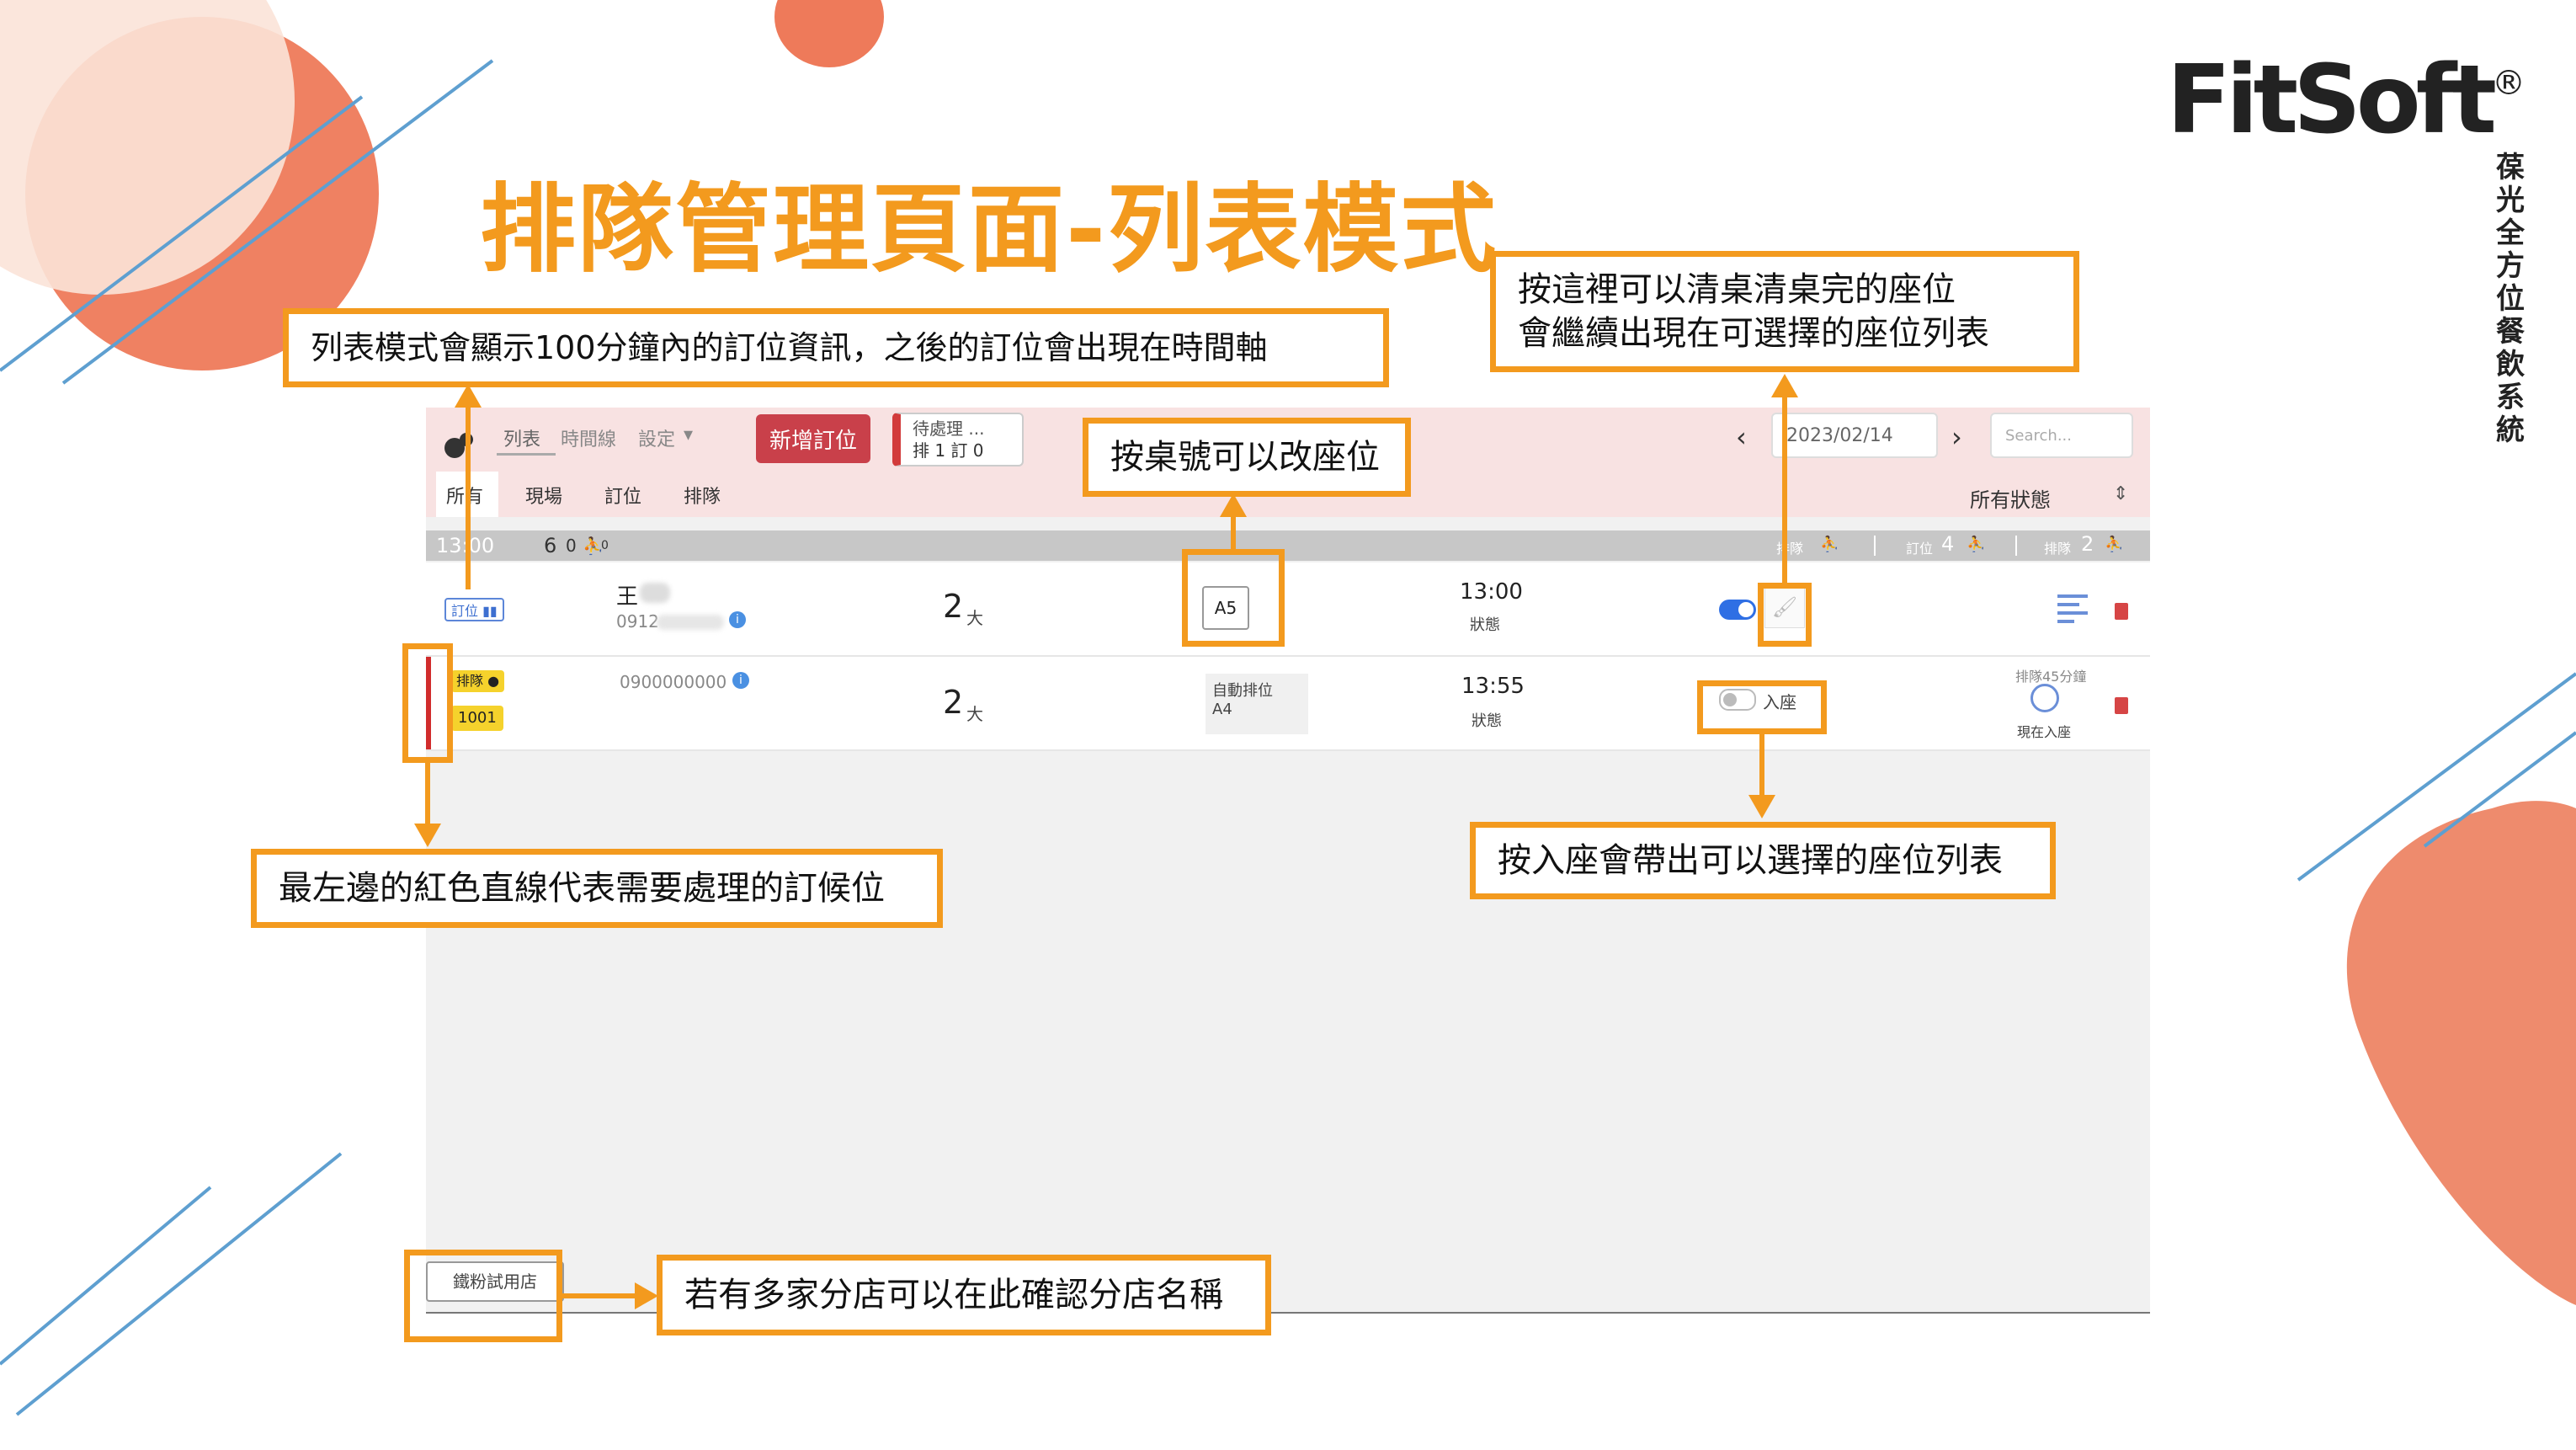 This screenshot has height=1450, width=2576. Describe the element at coordinates (638, 621) in the screenshot. I see `guest-phone: 0912` at that location.